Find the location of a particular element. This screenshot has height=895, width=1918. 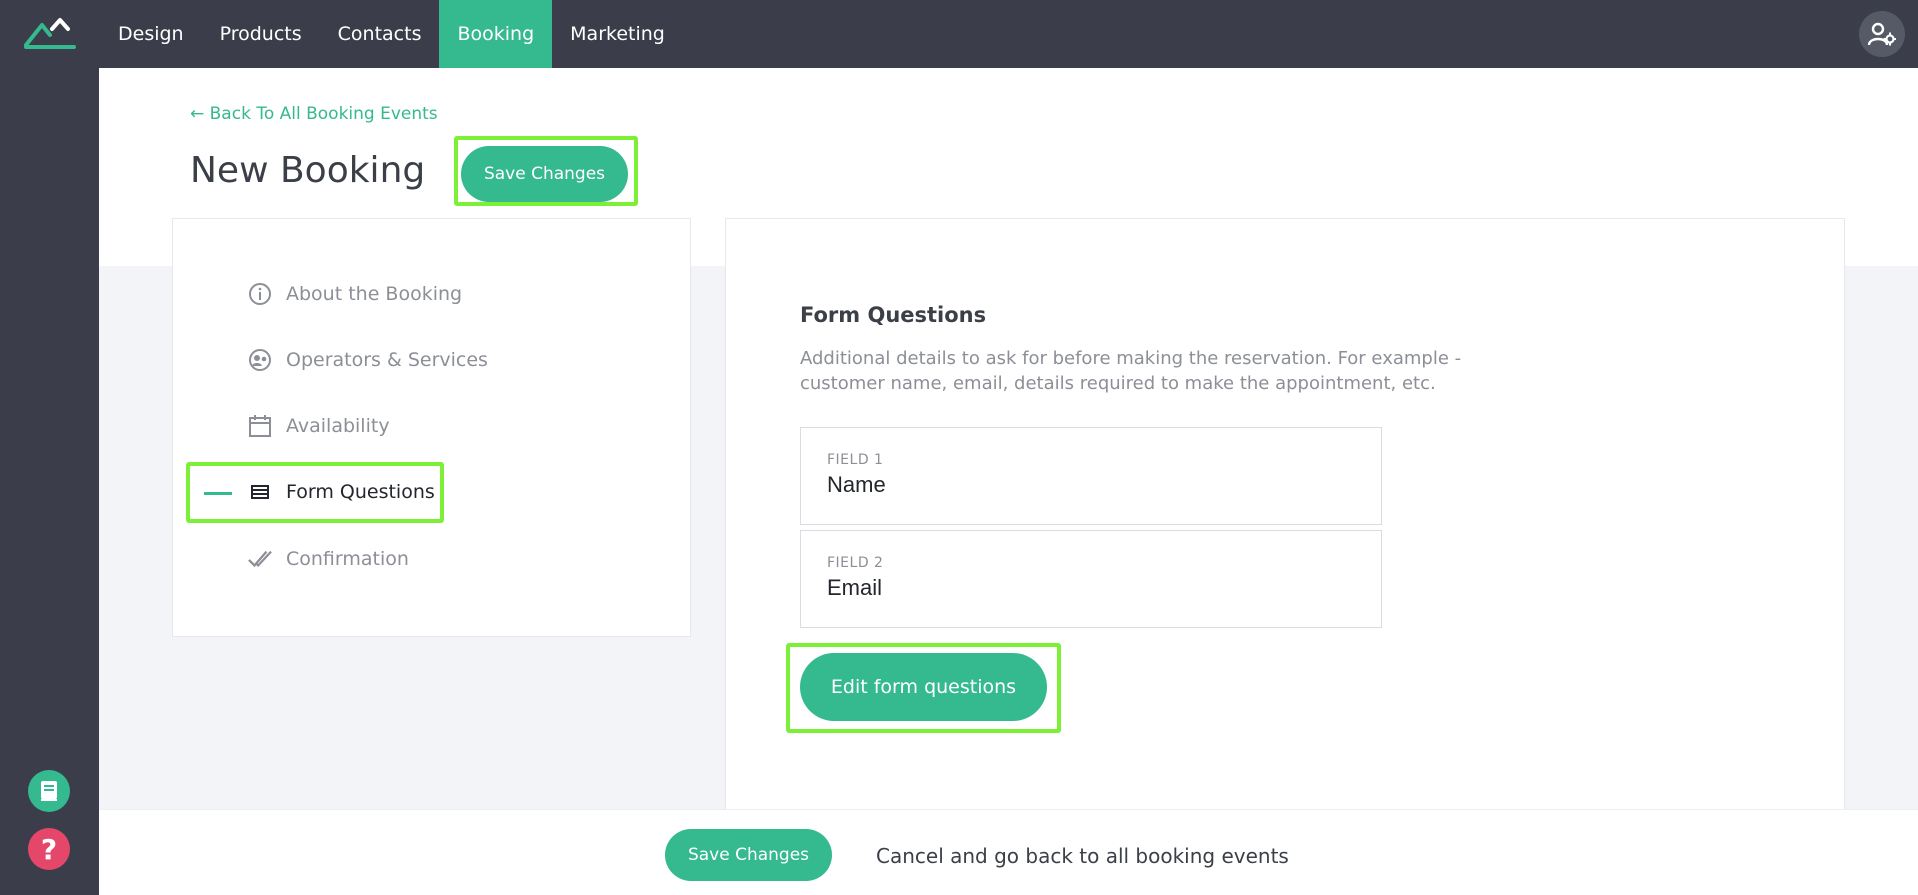

list-icon is located at coordinates (260, 492).